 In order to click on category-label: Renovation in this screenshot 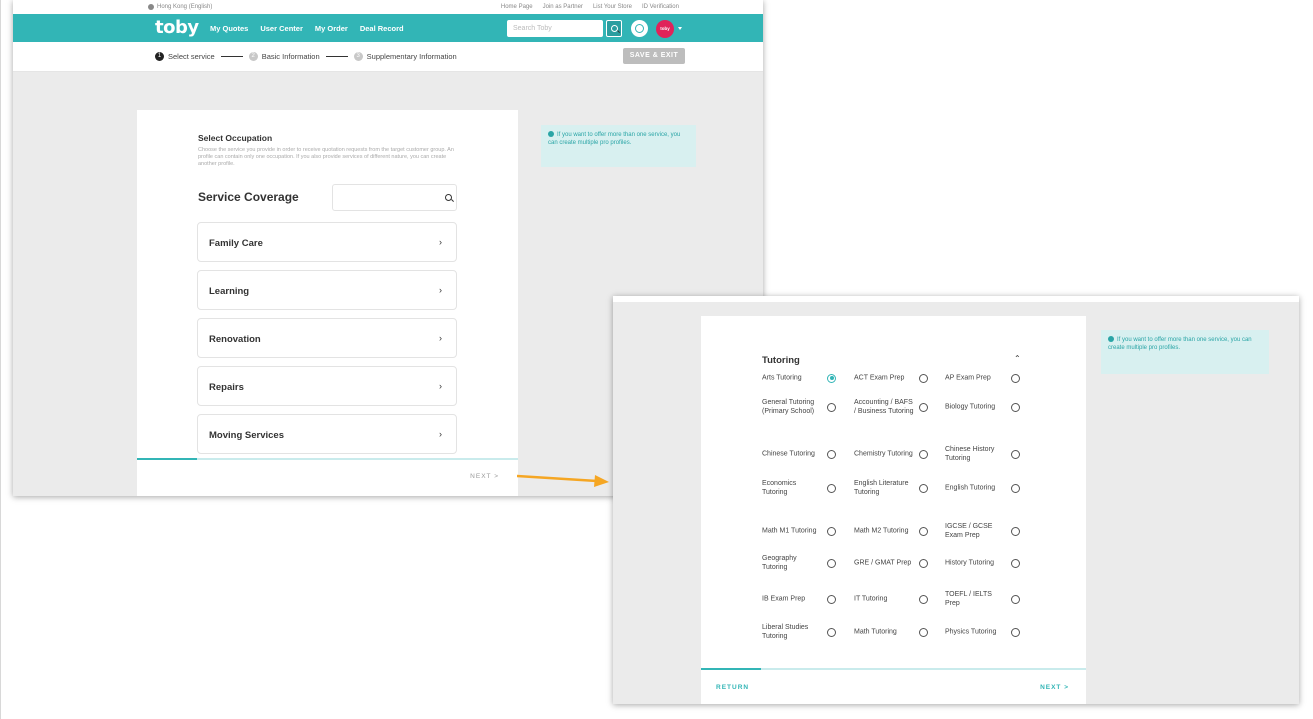, I will do `click(235, 339)`.